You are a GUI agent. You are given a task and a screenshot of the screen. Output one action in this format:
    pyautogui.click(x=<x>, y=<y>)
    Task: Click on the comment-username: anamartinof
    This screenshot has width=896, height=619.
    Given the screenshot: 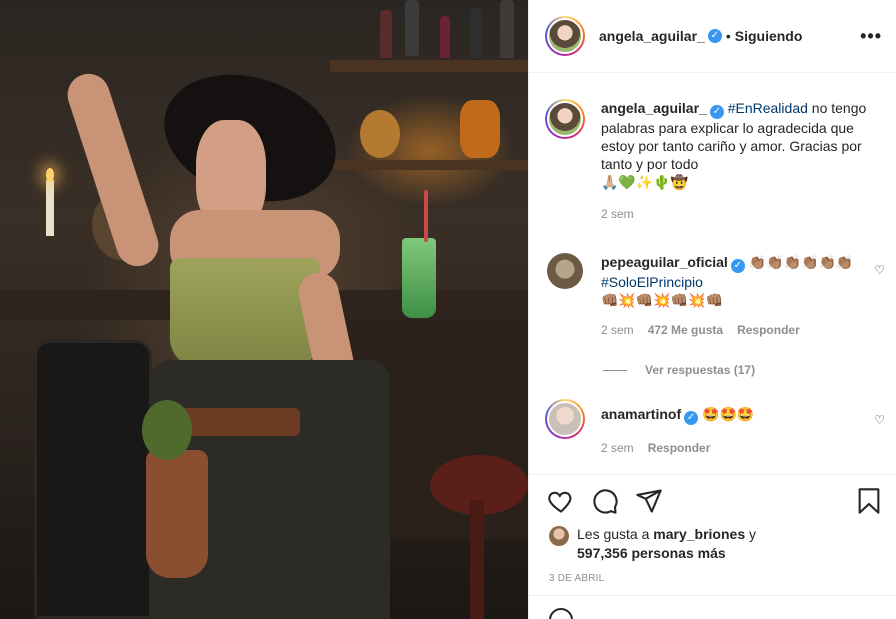 What is the action you would take?
    pyautogui.click(x=641, y=414)
    